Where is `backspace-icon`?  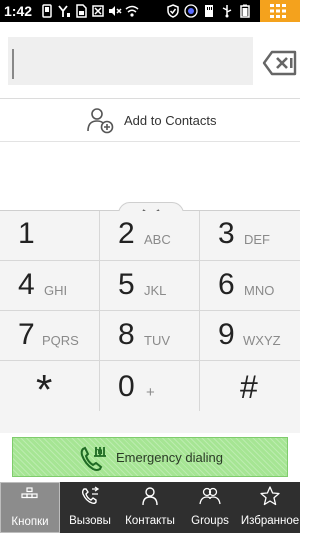
backspace-icon is located at coordinates (280, 63).